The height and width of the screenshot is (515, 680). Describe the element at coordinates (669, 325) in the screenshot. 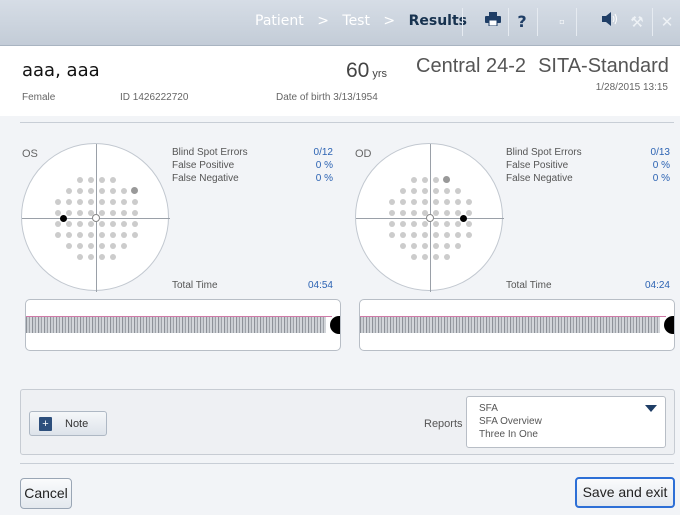

I see `gaze-end-marker` at that location.